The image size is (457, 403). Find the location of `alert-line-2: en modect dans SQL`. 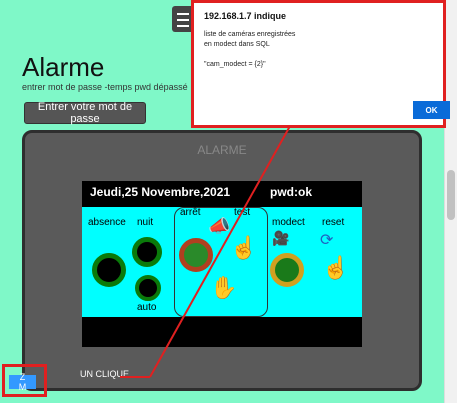

alert-line-2: en modect dans SQL is located at coordinates (237, 44).